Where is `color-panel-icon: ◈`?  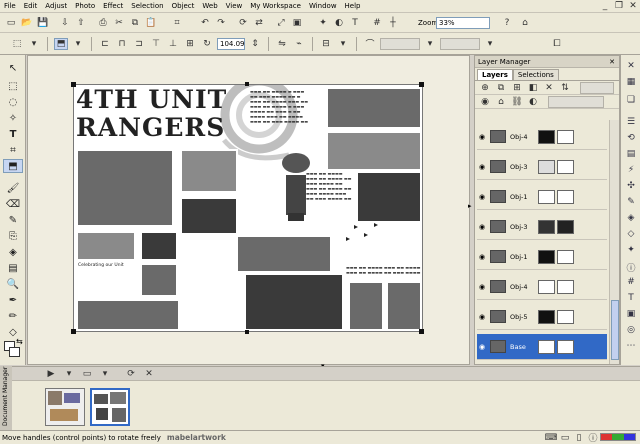
color-panel-icon: ◈ is located at coordinates (631, 219).